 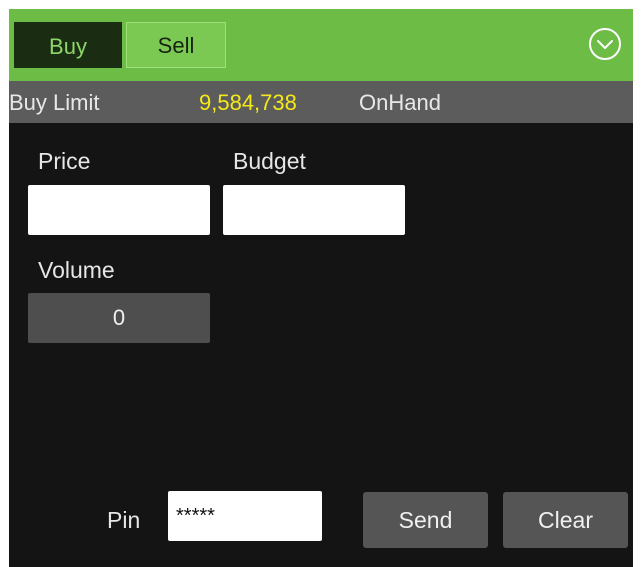 I want to click on buy-limit-label: Buy Limit, so click(x=54, y=102).